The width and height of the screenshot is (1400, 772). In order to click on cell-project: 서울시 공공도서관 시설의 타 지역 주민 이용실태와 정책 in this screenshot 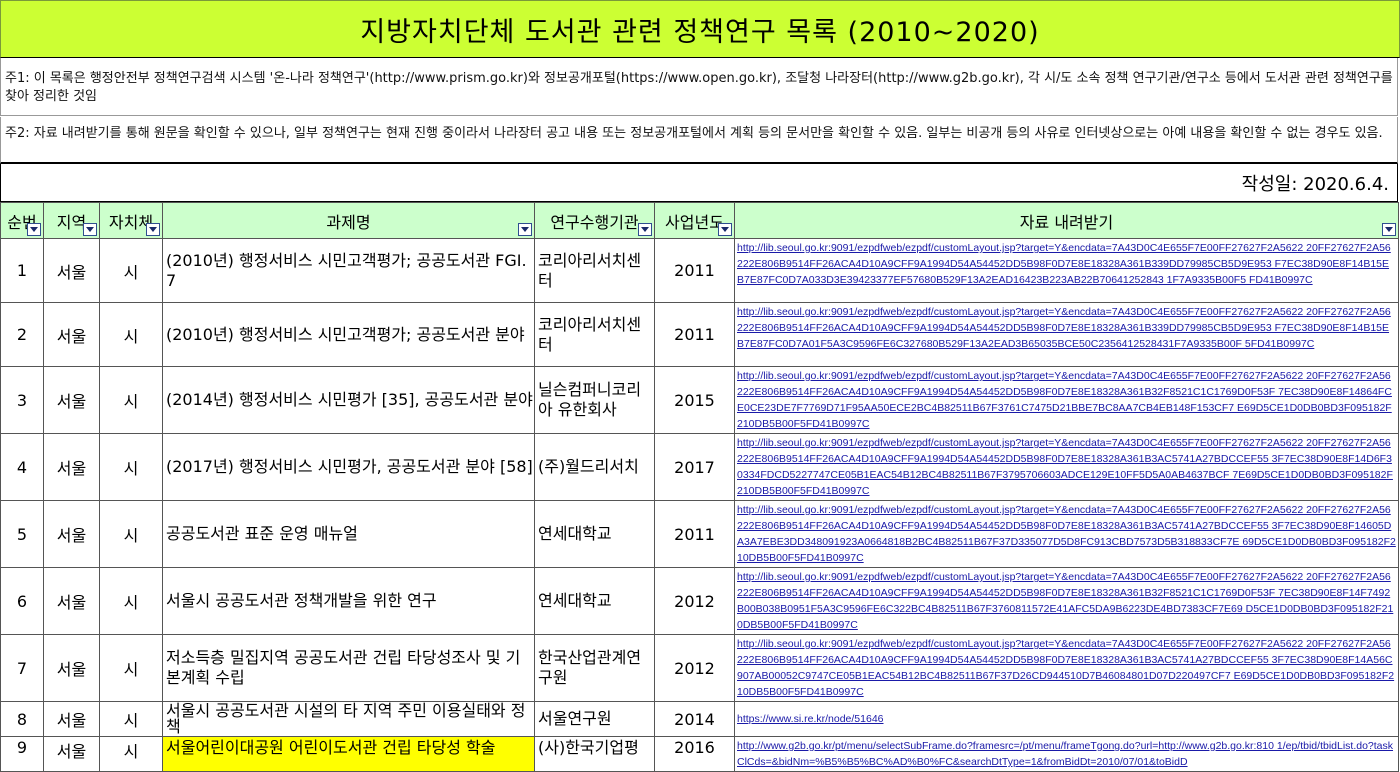, I will do `click(348, 719)`.